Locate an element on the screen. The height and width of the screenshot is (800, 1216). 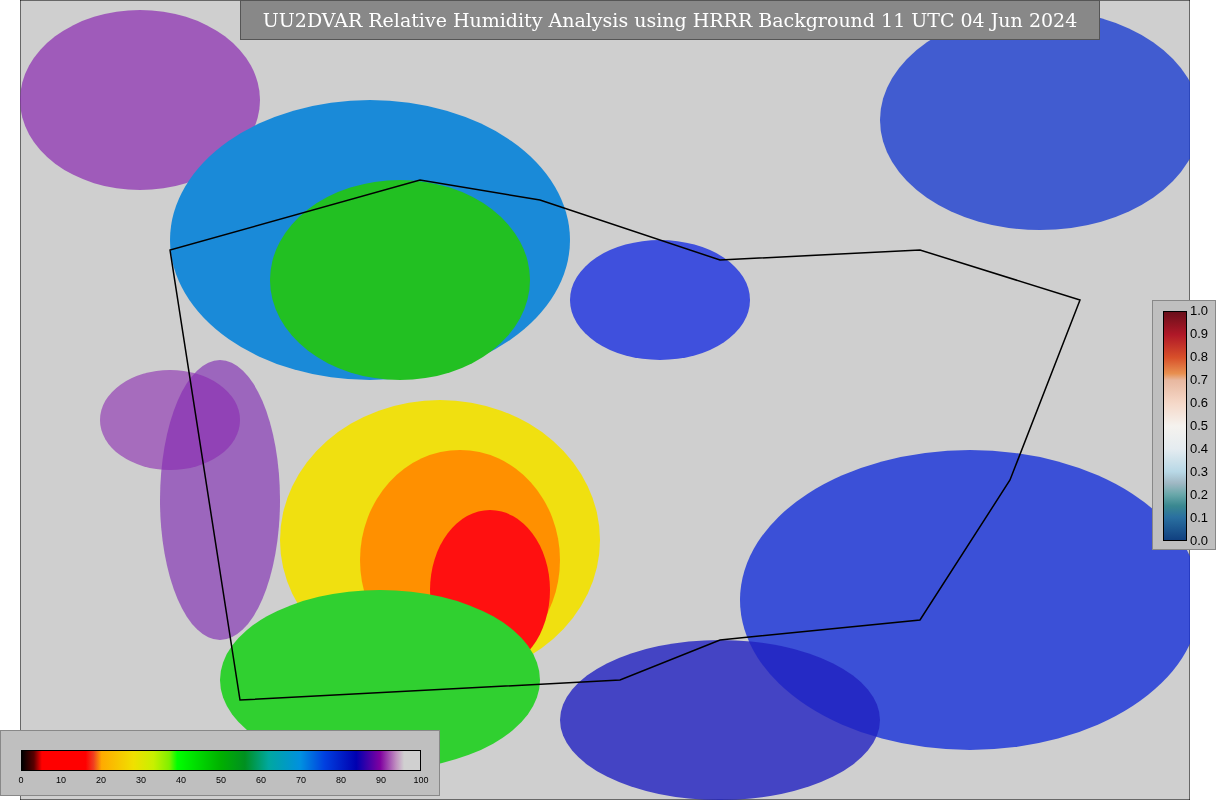
tick-label: 0.8 is located at coordinates (1199, 357).